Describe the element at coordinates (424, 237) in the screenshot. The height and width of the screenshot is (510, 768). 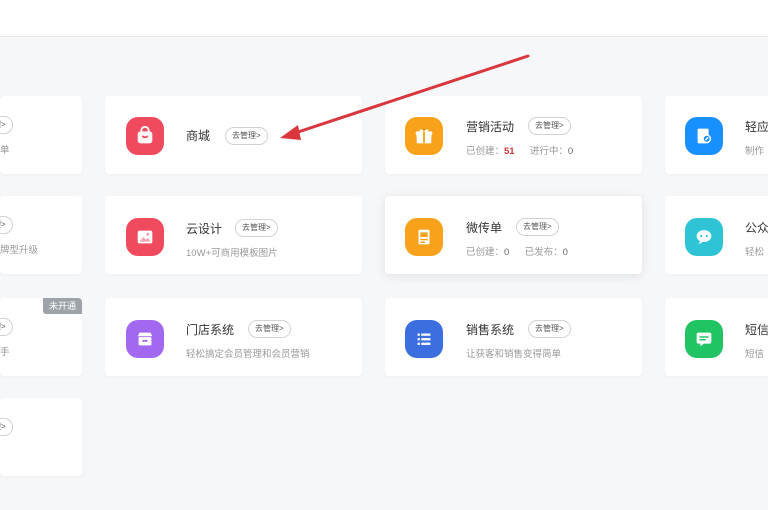
I see `flyer-icon` at that location.